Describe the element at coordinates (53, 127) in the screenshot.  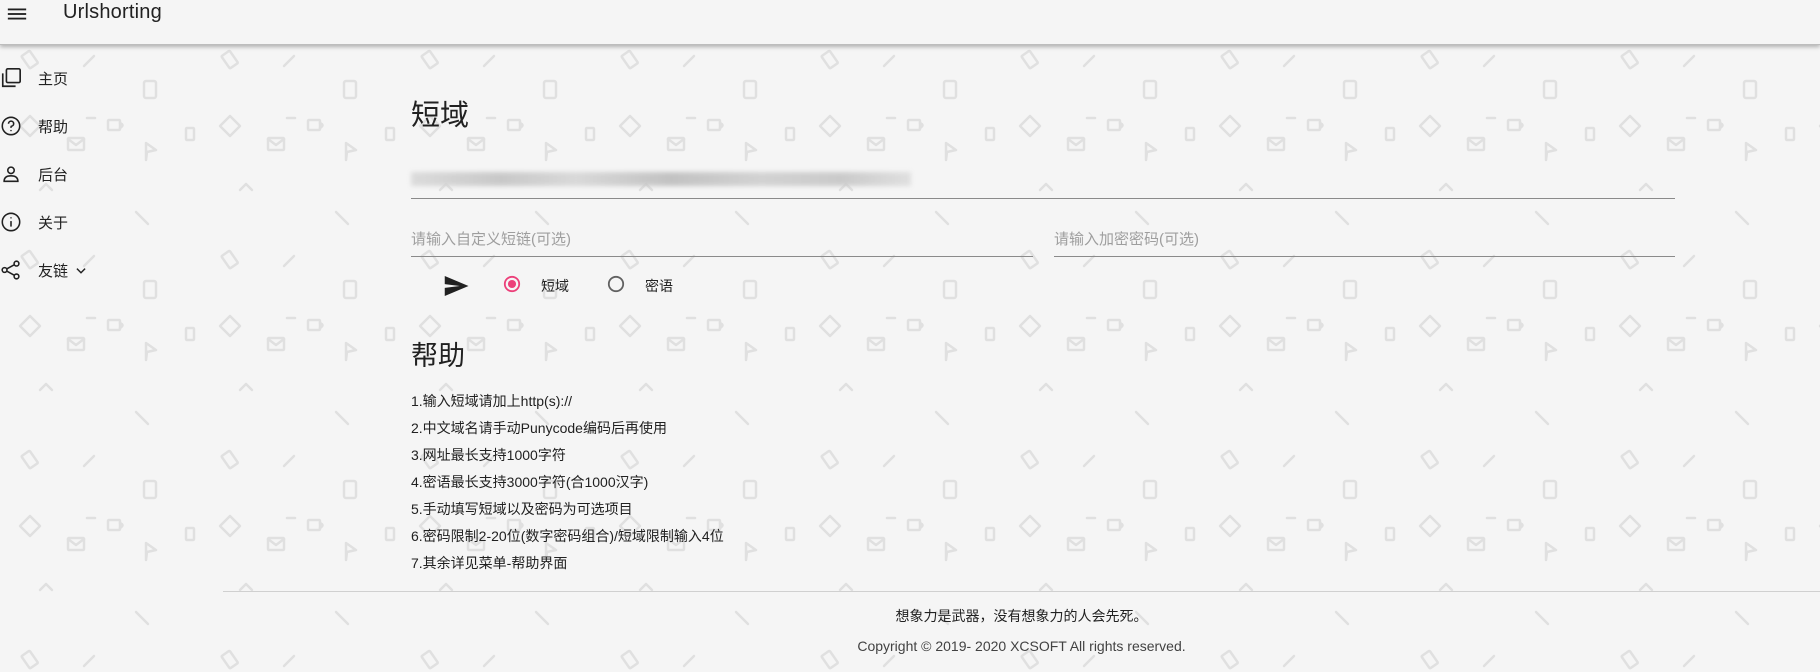
I see `sidebar-item-label: 帮助` at that location.